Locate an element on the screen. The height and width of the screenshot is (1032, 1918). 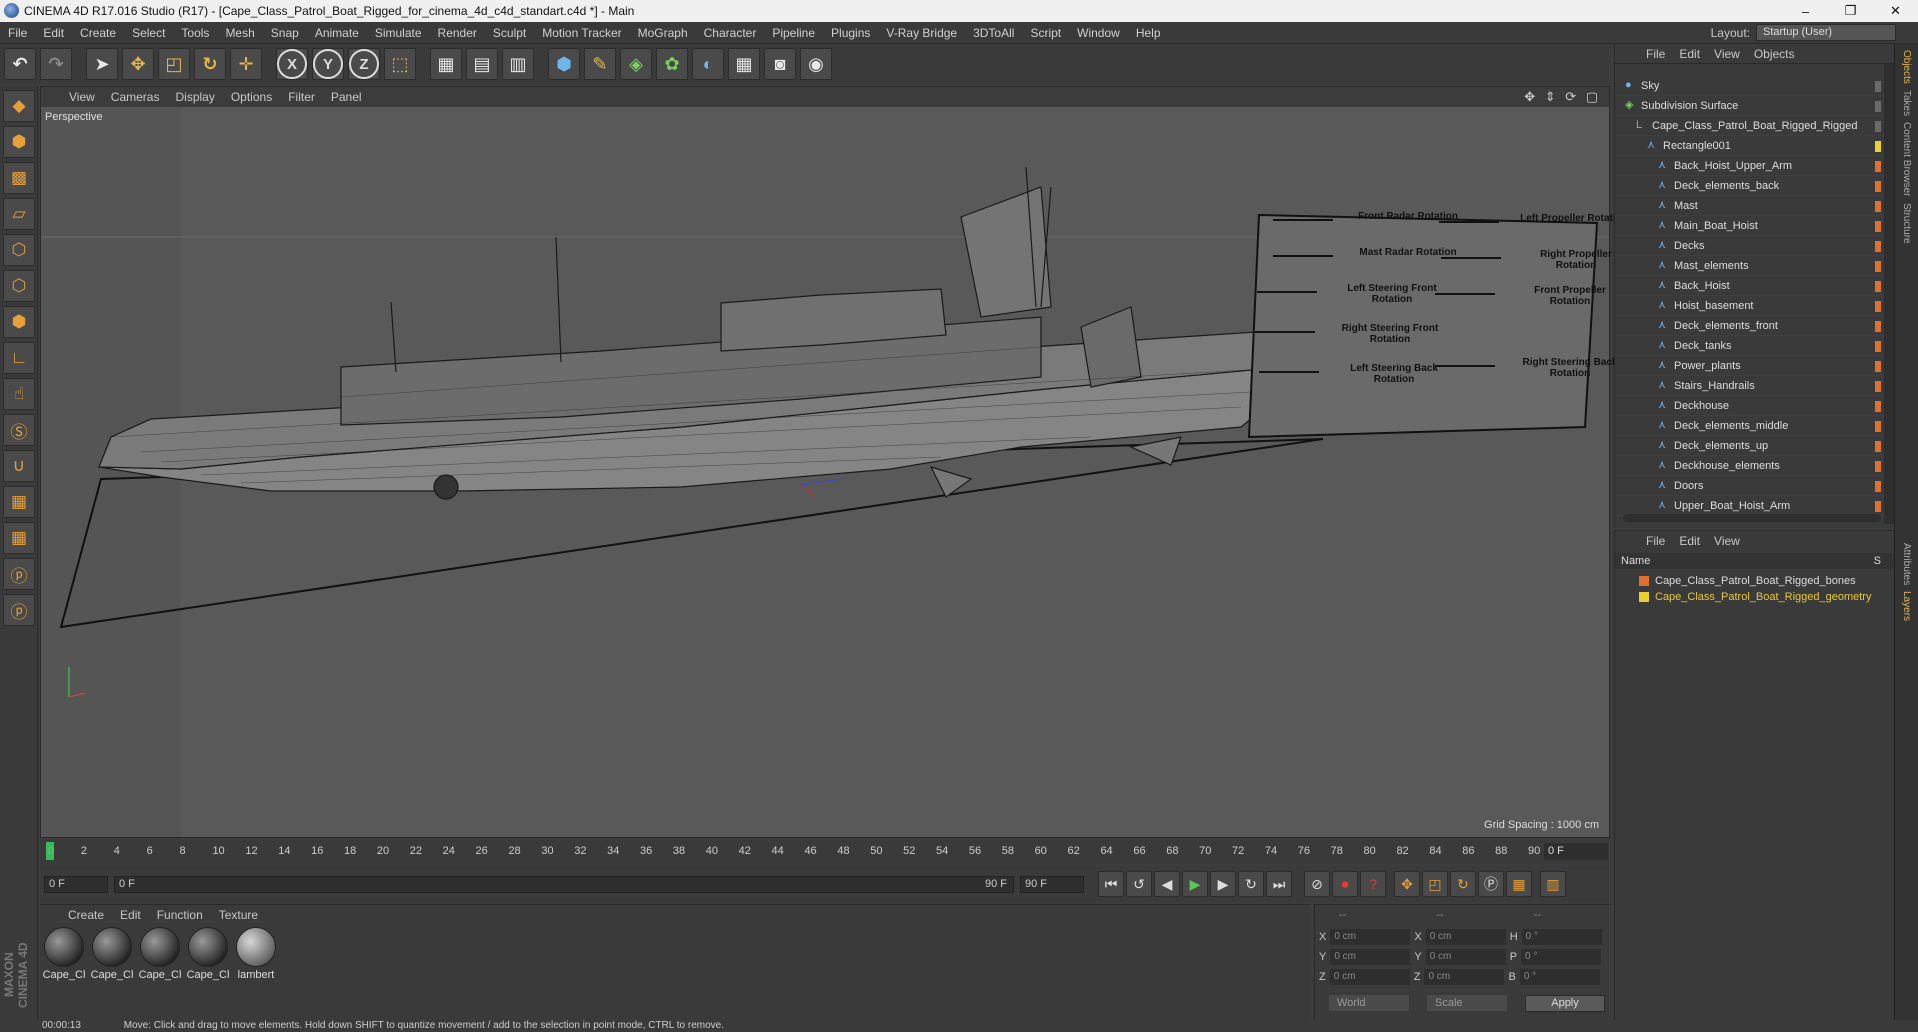
menu-tools: Tools is located at coordinates (195, 33).